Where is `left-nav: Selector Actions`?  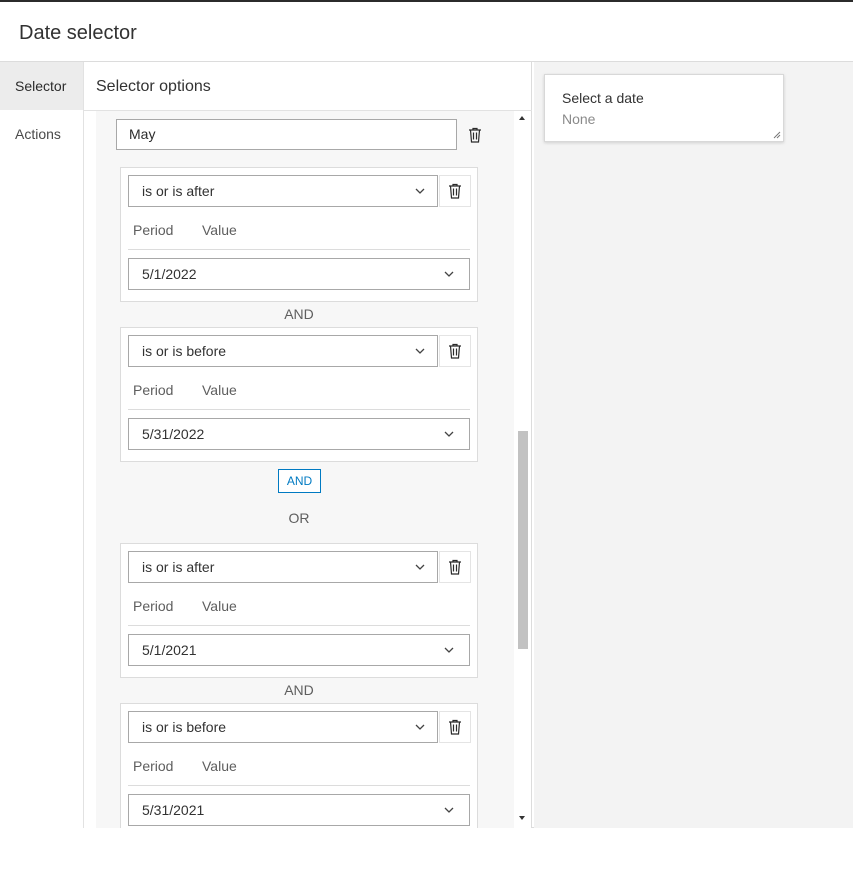 left-nav: Selector Actions is located at coordinates (42, 445).